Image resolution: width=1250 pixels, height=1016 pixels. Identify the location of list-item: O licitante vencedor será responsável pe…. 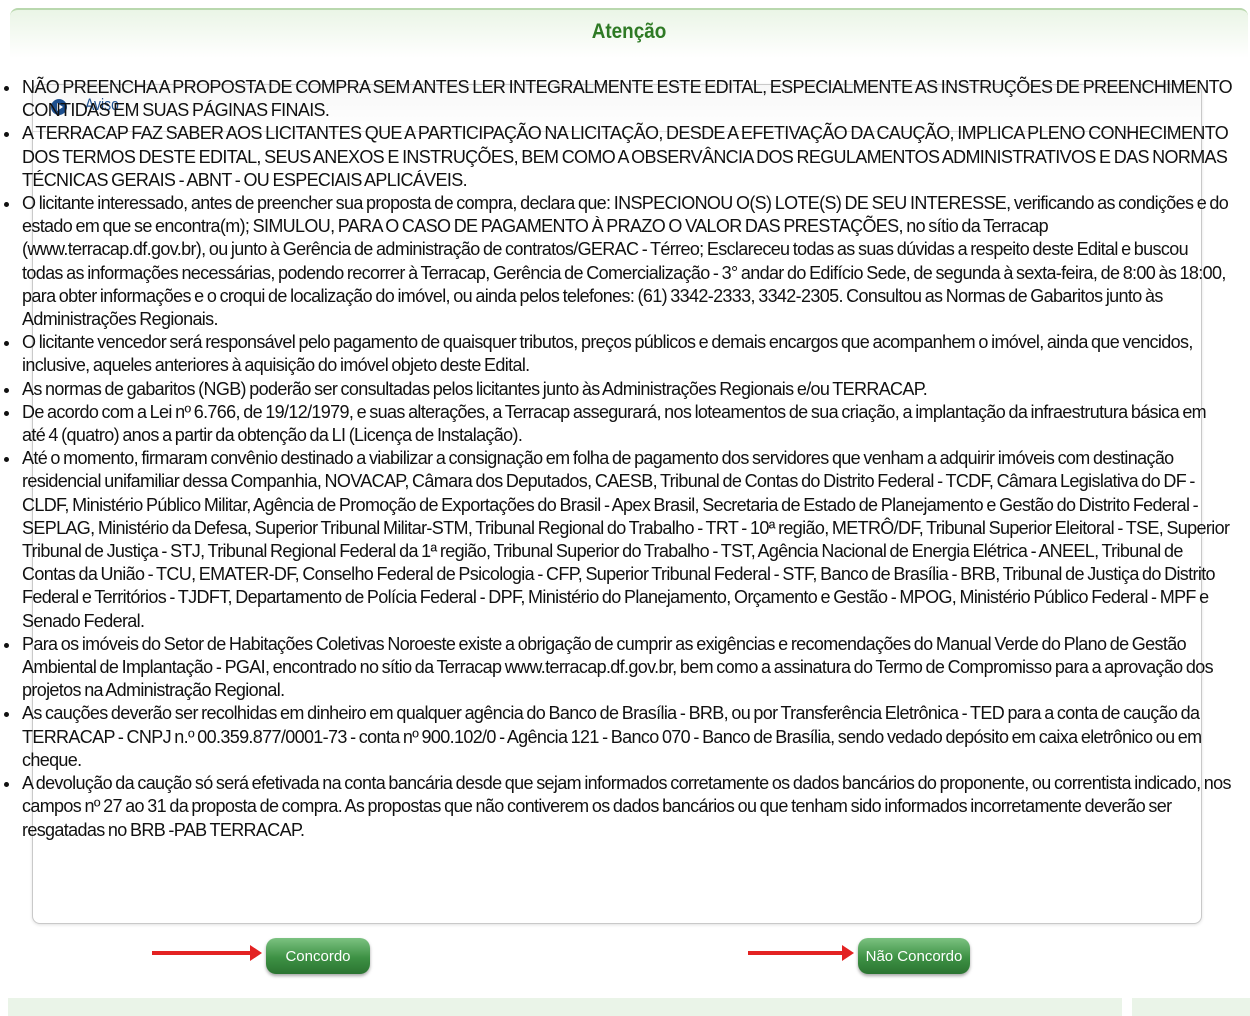
(616, 354).